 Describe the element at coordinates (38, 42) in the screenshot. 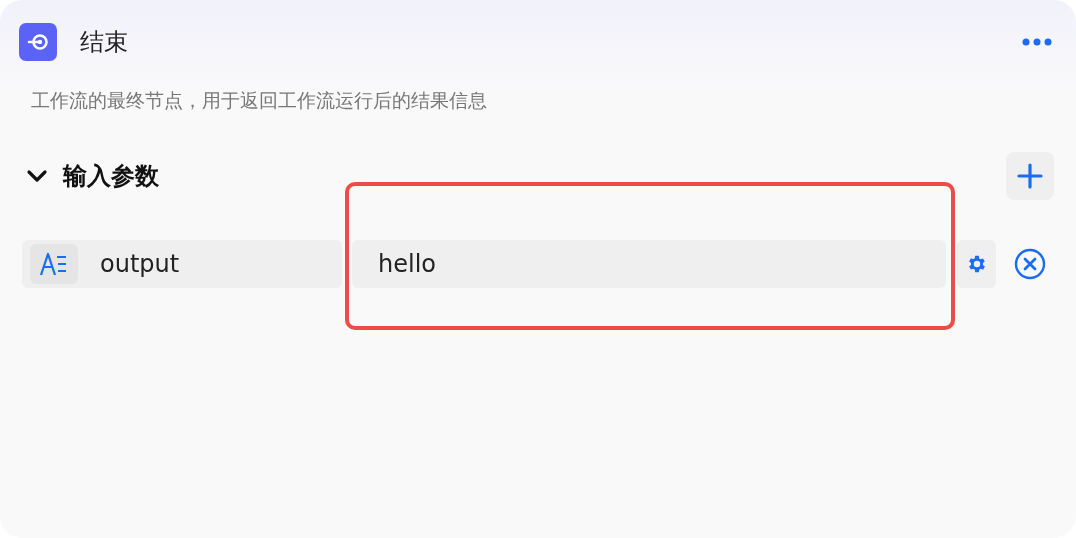

I see `end-node-icon` at that location.